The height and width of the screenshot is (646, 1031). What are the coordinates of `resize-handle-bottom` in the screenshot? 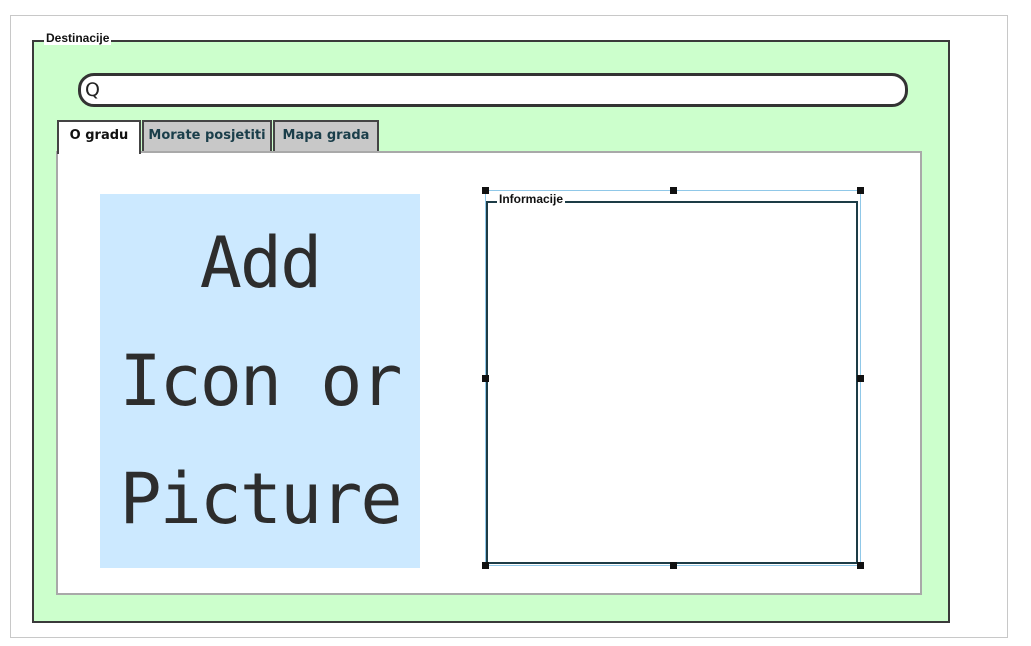 It's located at (673, 565).